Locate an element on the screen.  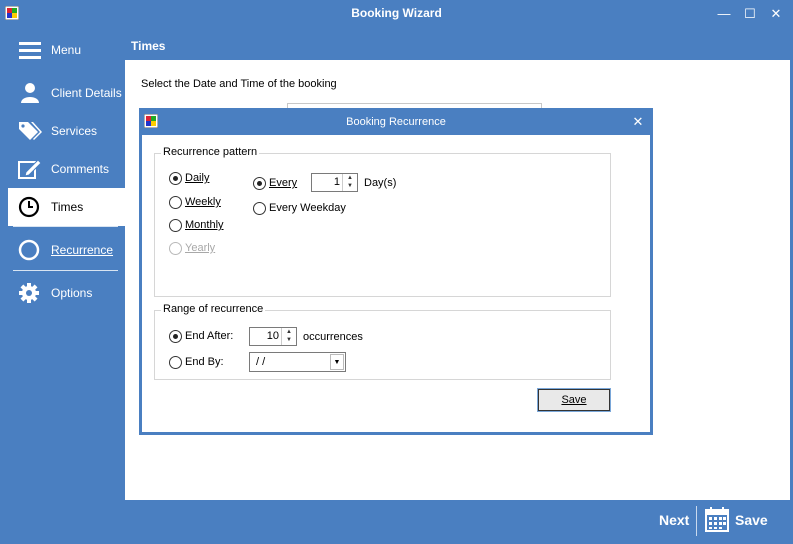
radio-monthly: Monthly is located at coordinates (199, 226).